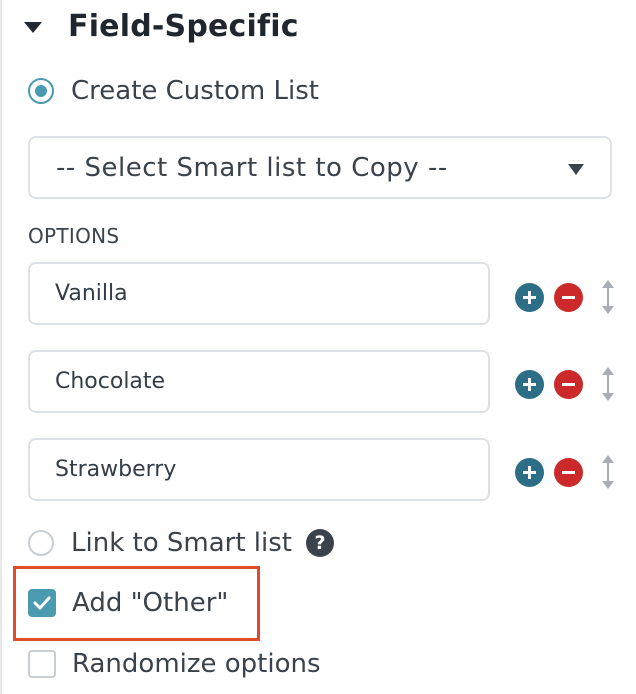  I want to click on highlight-box, so click(136, 603).